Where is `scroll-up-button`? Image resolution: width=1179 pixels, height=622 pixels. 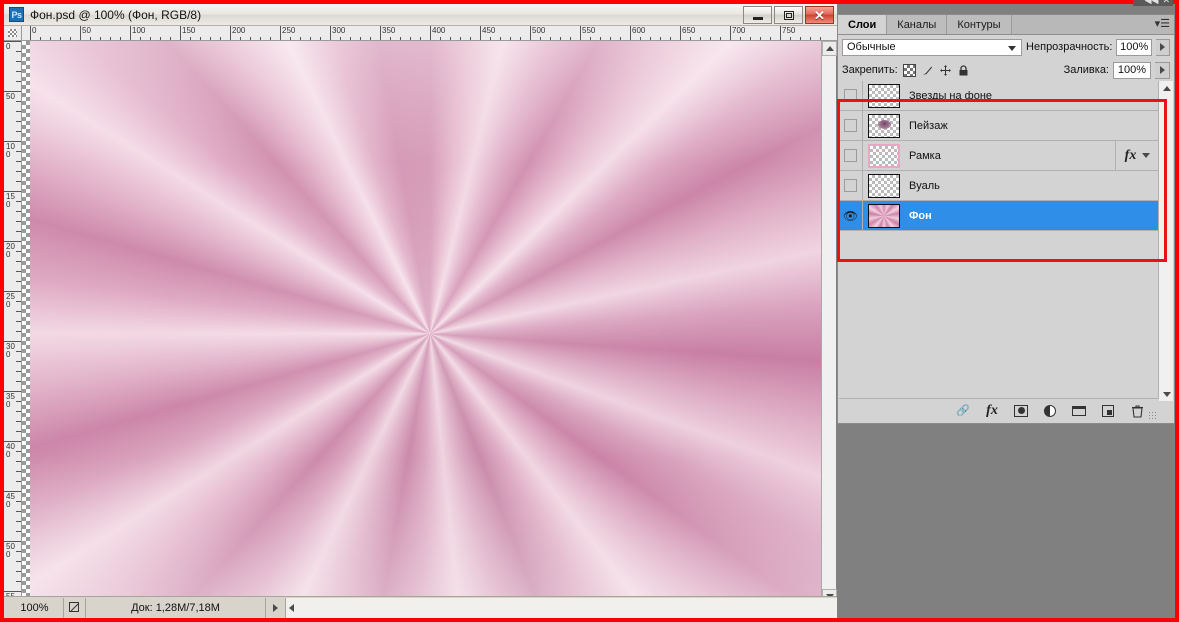
scroll-up-button is located at coordinates (829, 48).